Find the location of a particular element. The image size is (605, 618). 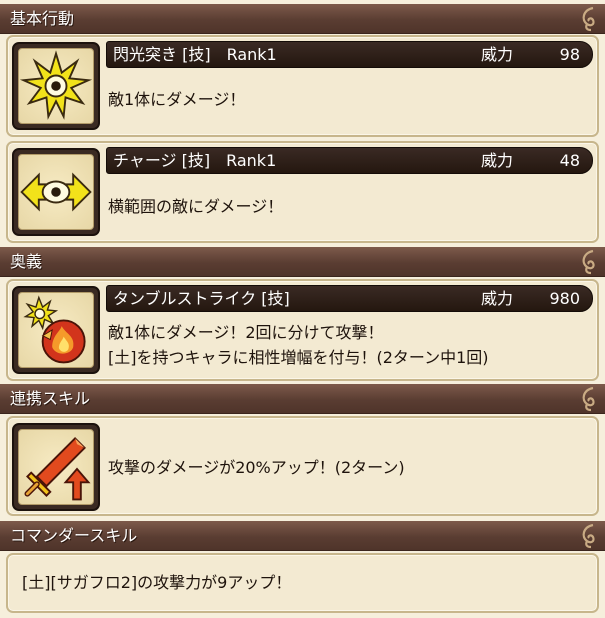

link-skill-description: 攻撃のダメージが20%アップ！(2ターン) is located at coordinates (256, 467).